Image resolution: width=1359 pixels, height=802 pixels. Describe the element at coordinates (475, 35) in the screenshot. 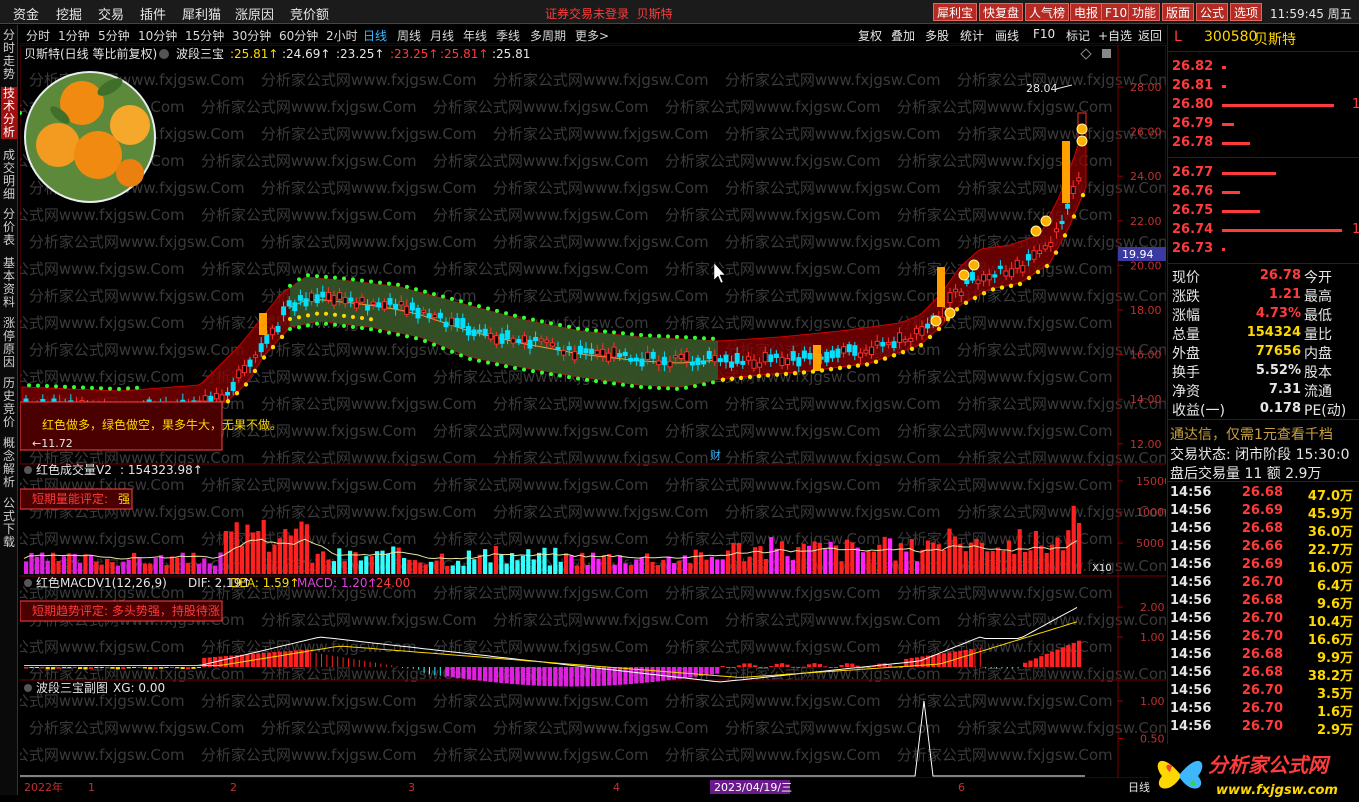

I see `period-yearly: 年线` at that location.